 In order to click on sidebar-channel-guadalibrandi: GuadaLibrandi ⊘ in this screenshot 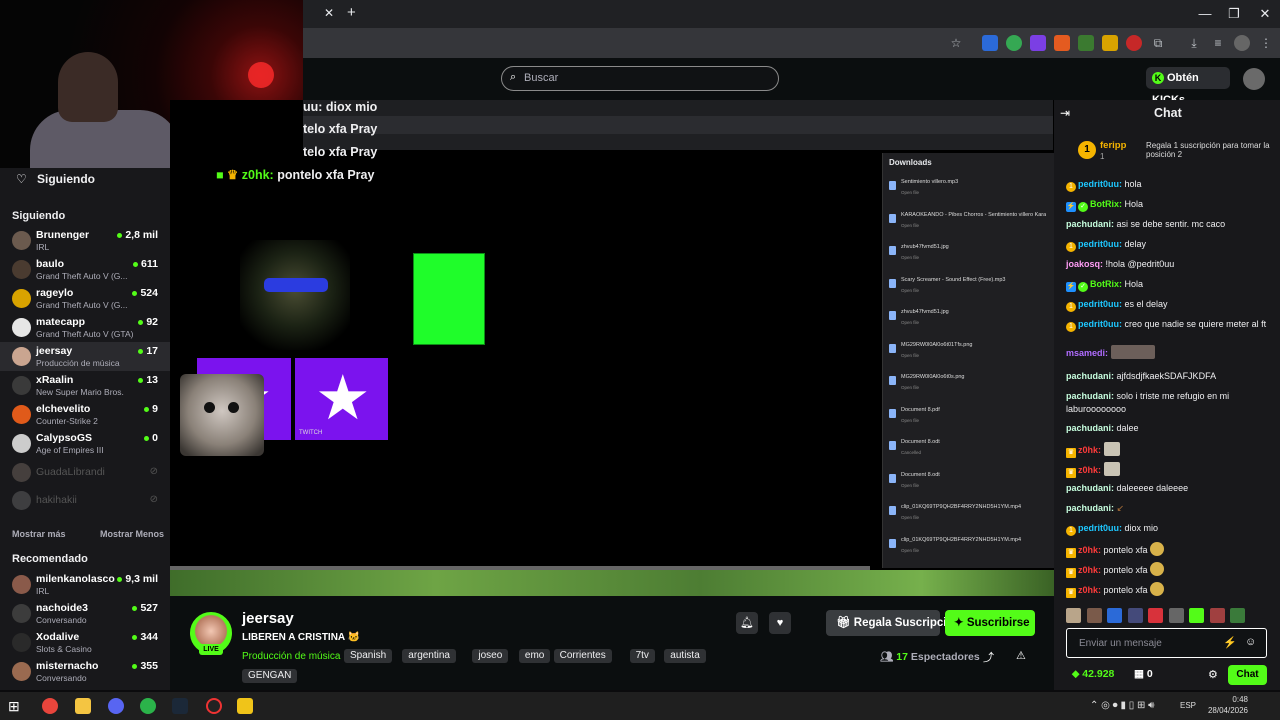, I will do `click(85, 472)`.